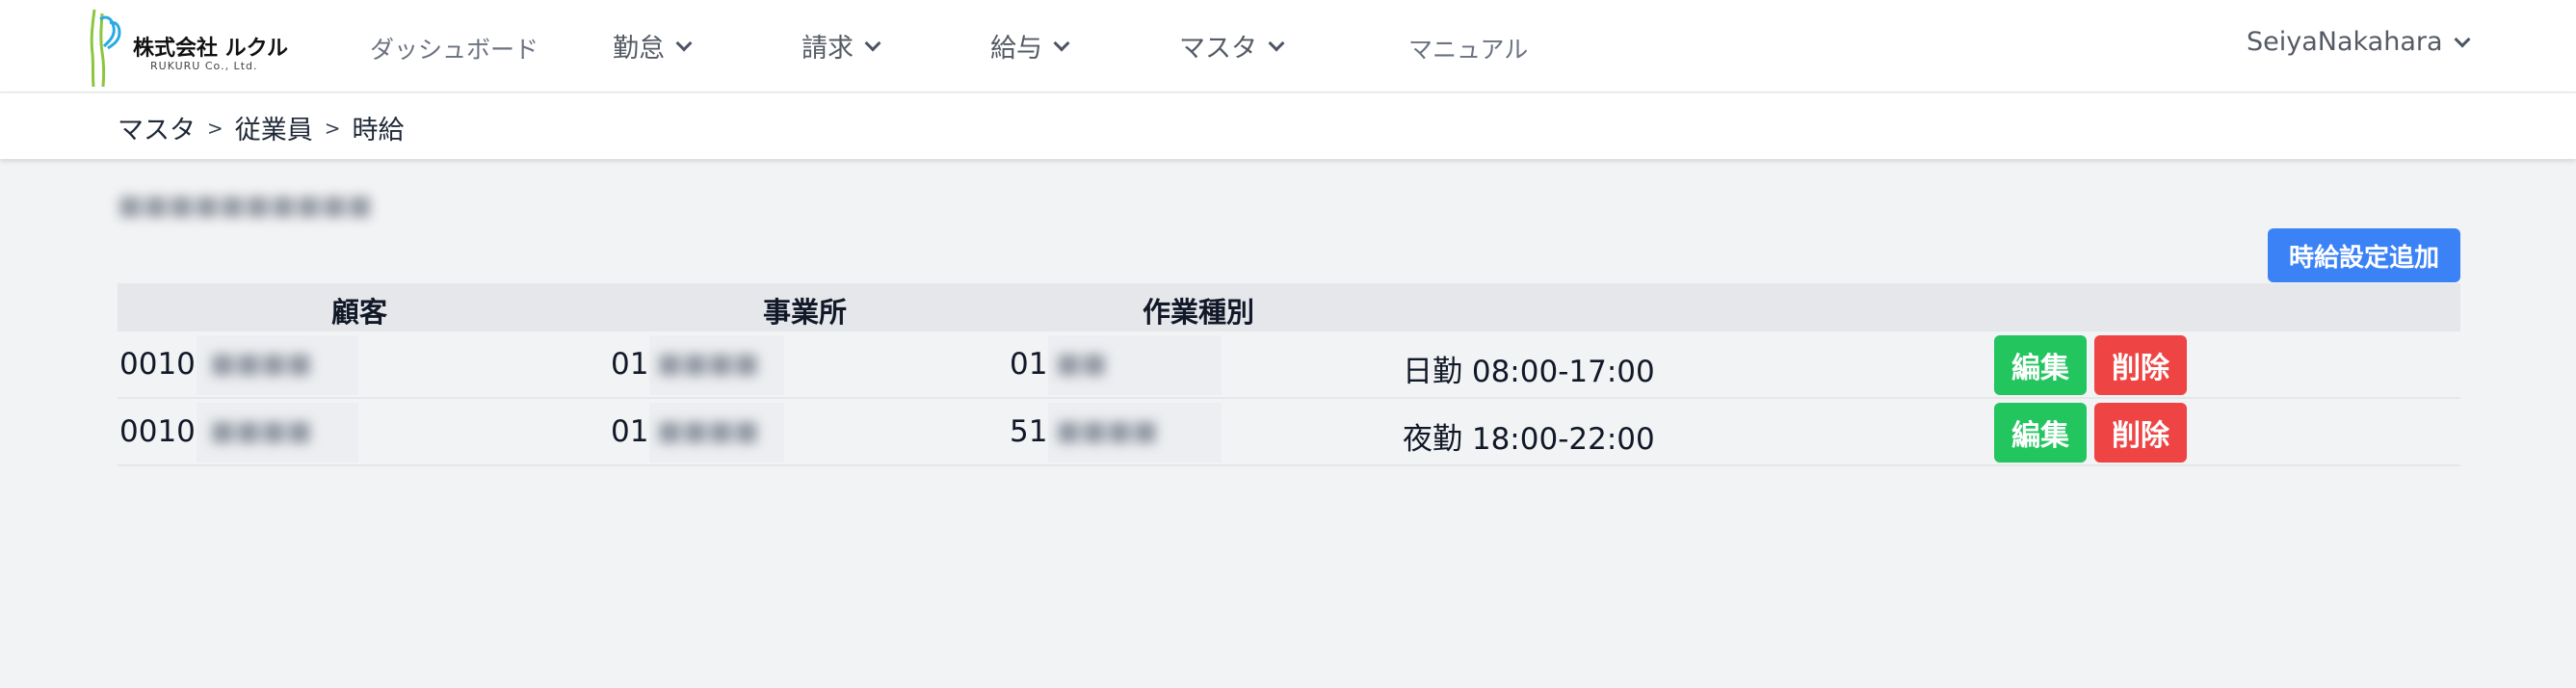 This screenshot has height=688, width=2576. I want to click on redacted-text: ■■, so click(1081, 363).